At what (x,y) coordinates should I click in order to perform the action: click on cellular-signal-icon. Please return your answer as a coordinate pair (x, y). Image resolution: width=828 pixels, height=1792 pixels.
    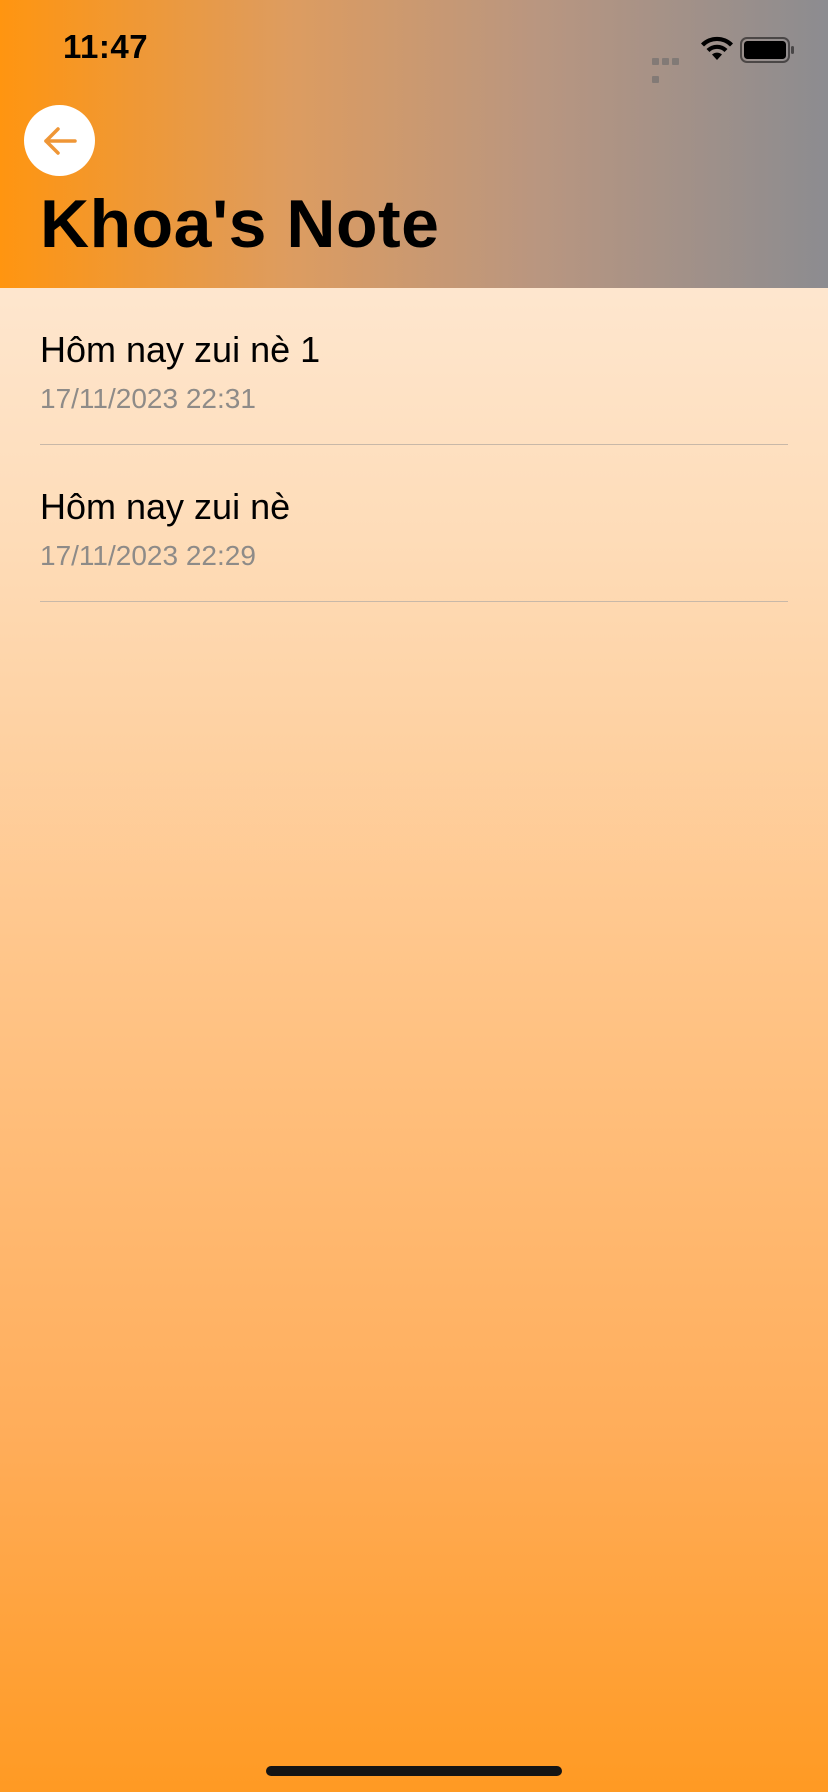
    Looking at the image, I should click on (671, 67).